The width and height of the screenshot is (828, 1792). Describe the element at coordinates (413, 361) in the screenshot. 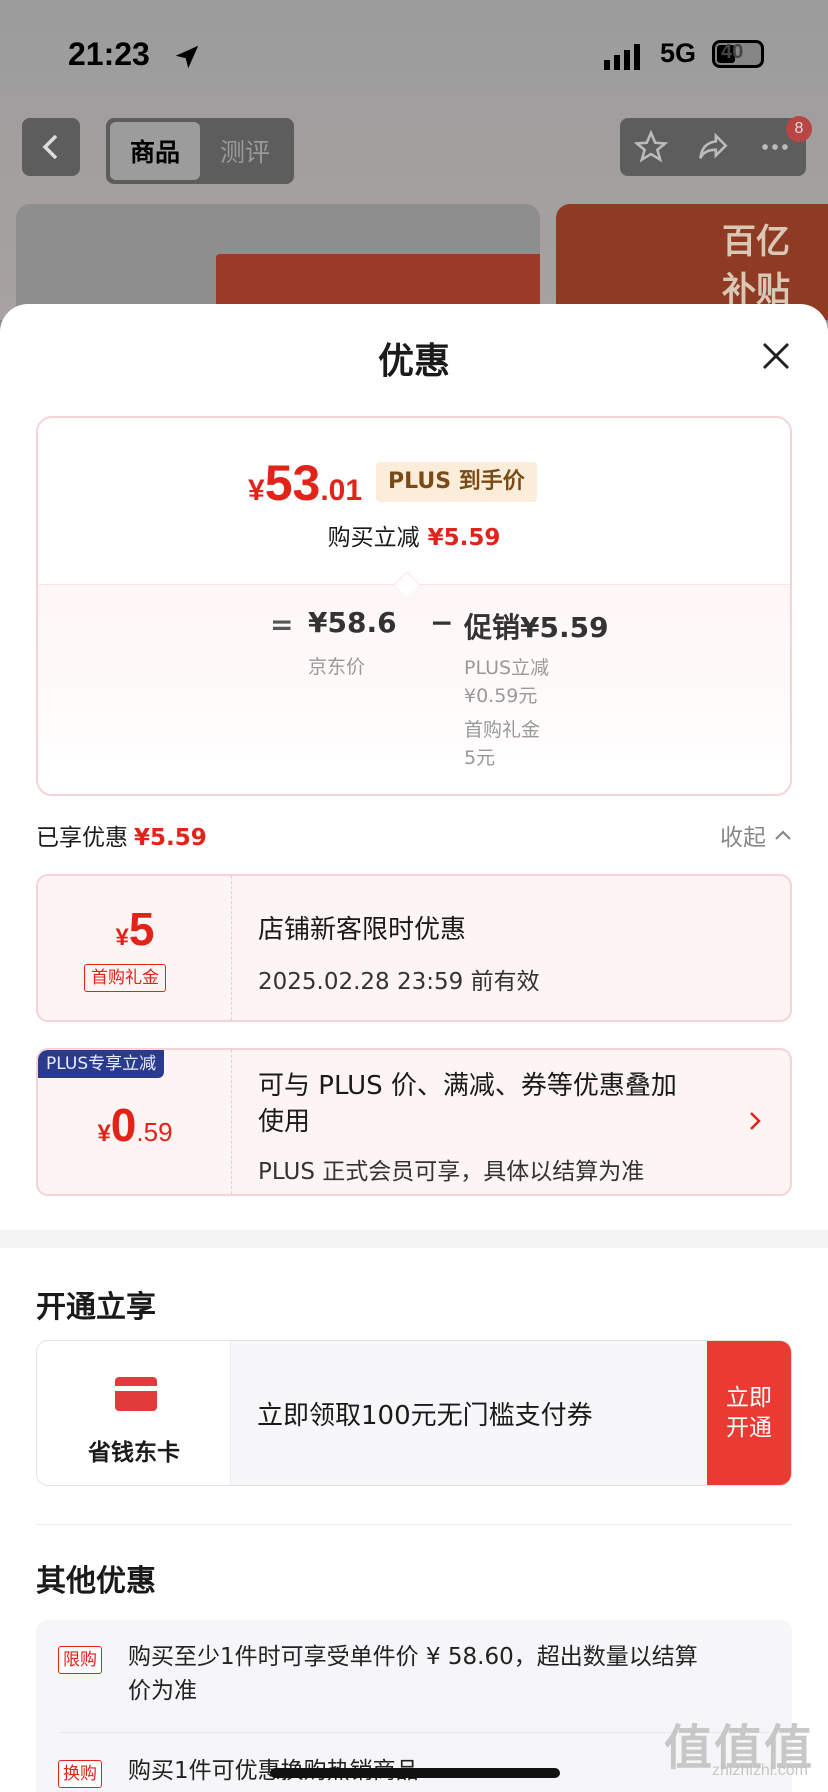

I see `sheet-title: 优惠` at that location.